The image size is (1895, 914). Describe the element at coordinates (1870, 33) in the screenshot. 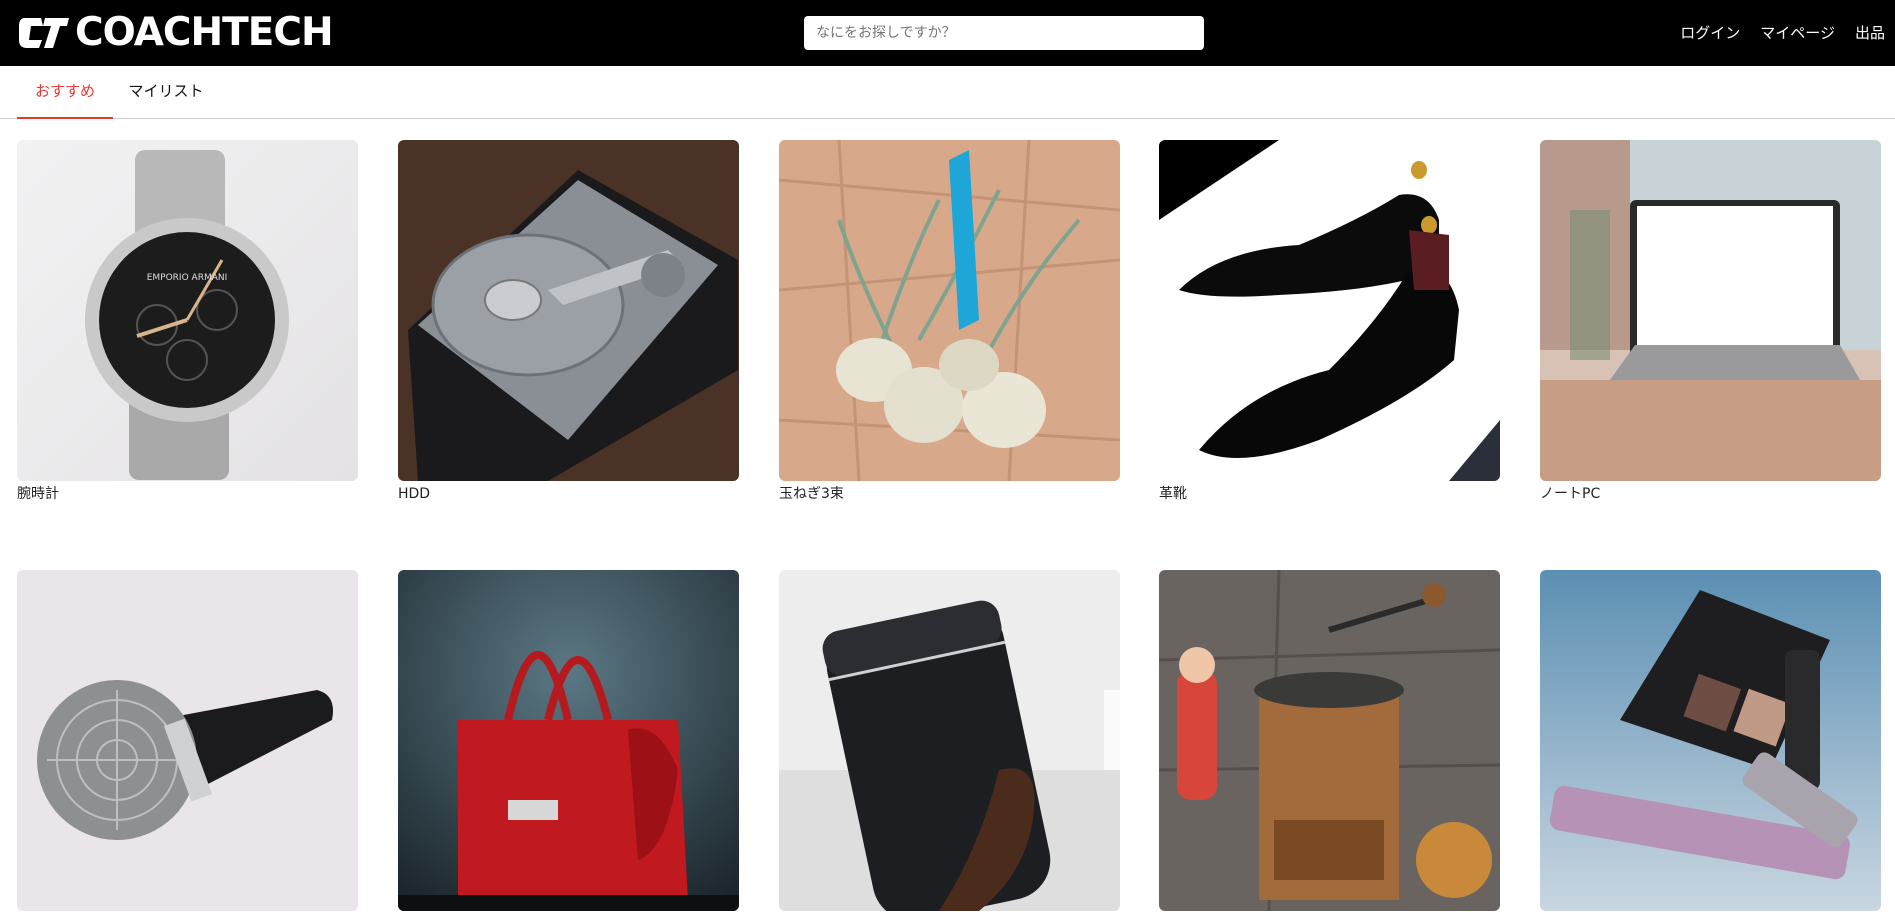

I see `sell-link: 出品` at that location.